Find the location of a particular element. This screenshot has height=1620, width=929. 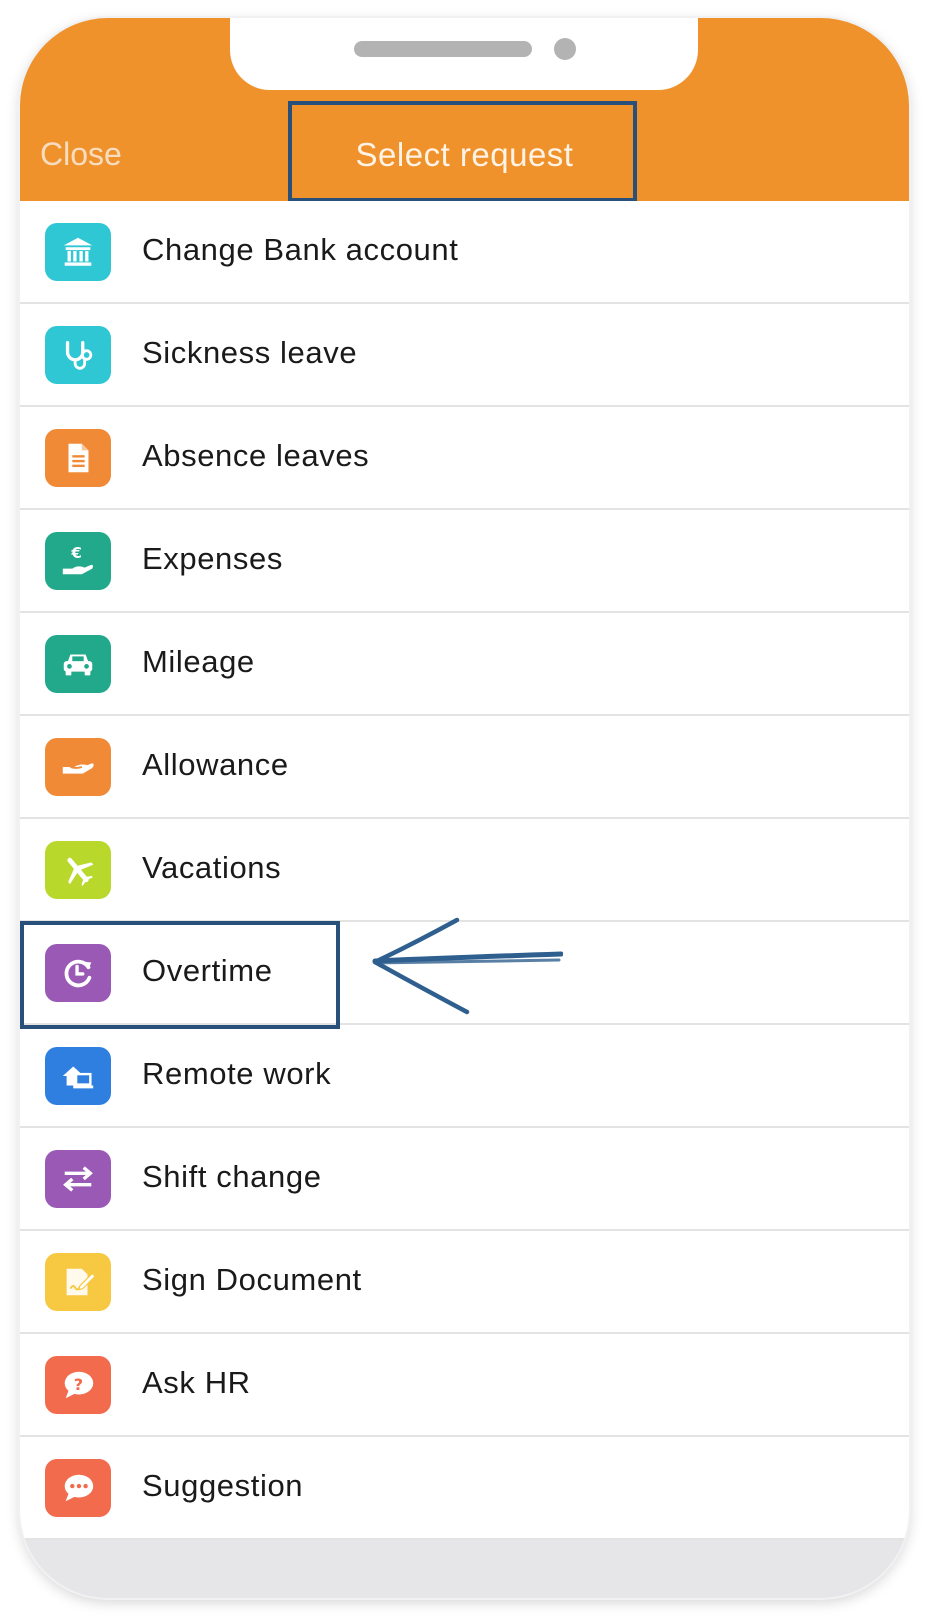

front-camera is located at coordinates (565, 49).